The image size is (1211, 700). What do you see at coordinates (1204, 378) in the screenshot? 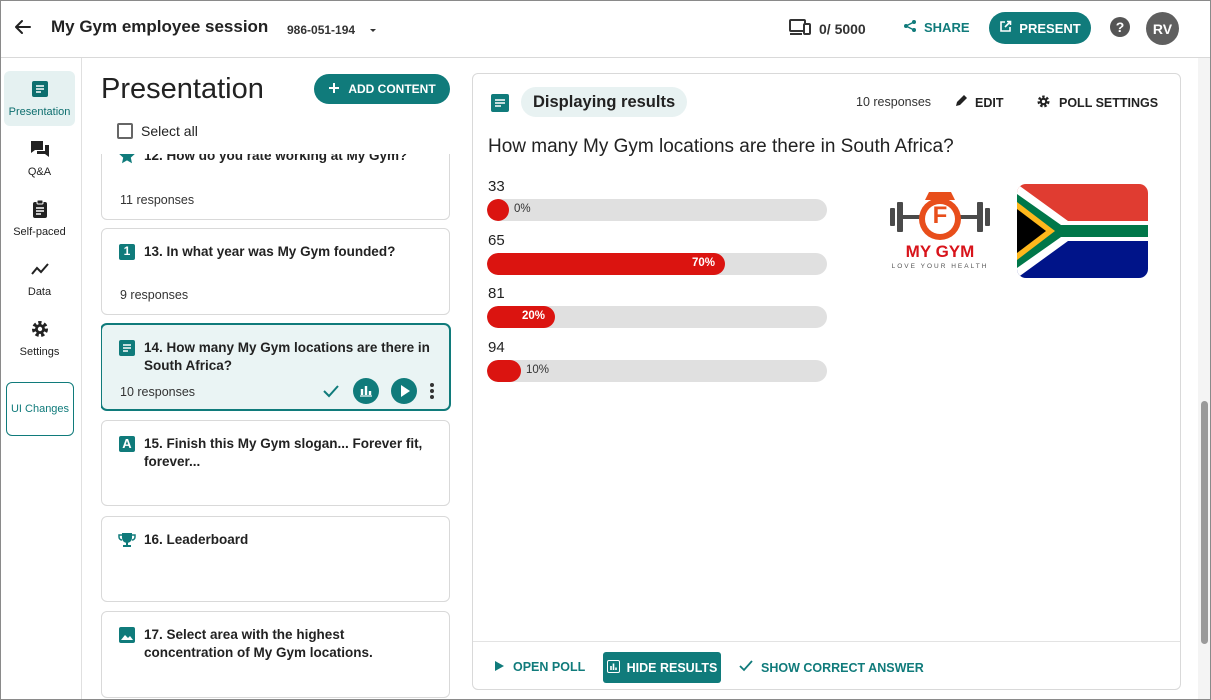
I see `page-scrollbar` at bounding box center [1204, 378].